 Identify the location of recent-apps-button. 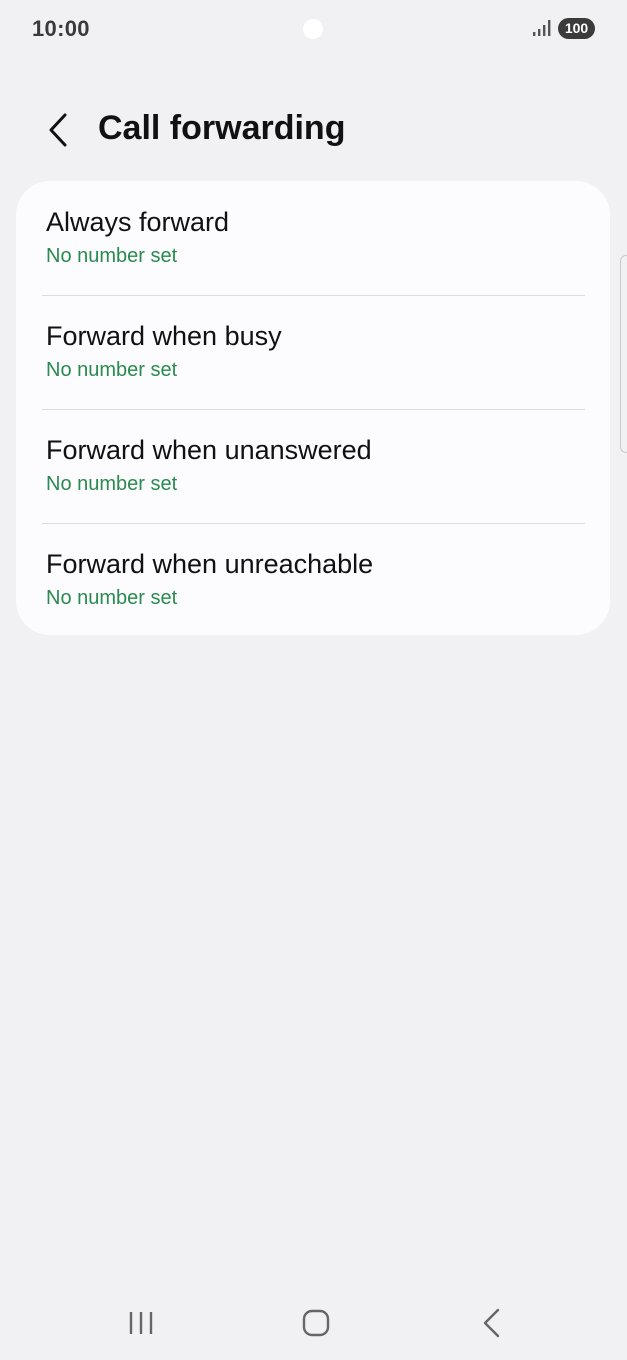
(141, 1323).